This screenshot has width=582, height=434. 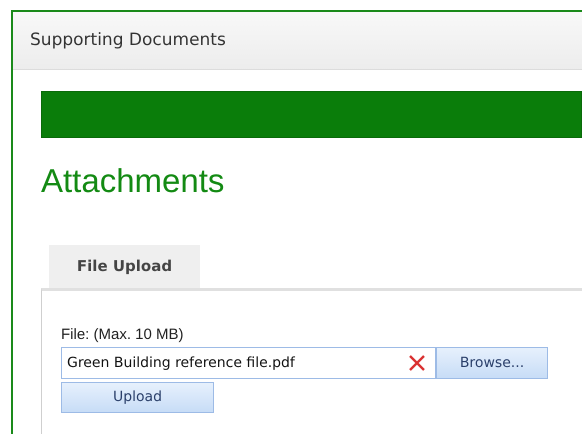 I want to click on tab: File Upload, so click(x=124, y=266).